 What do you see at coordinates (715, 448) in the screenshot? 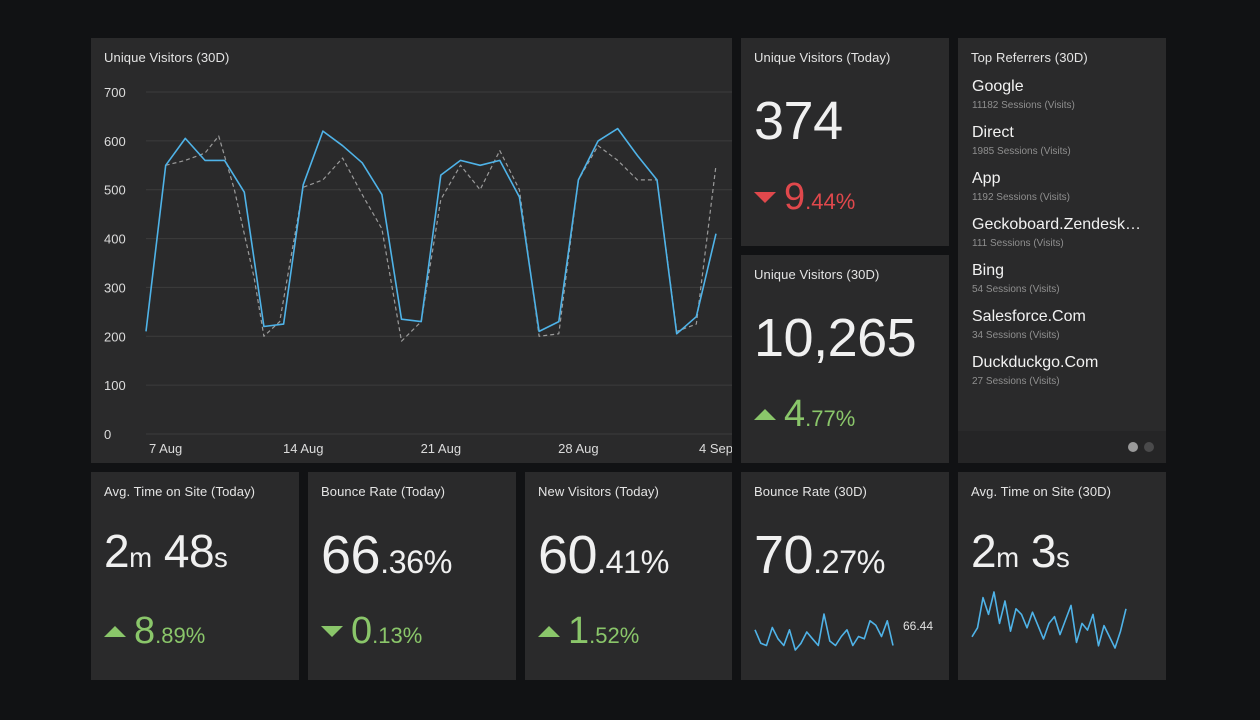
I see `x-tick-label: 4 Sep` at bounding box center [715, 448].